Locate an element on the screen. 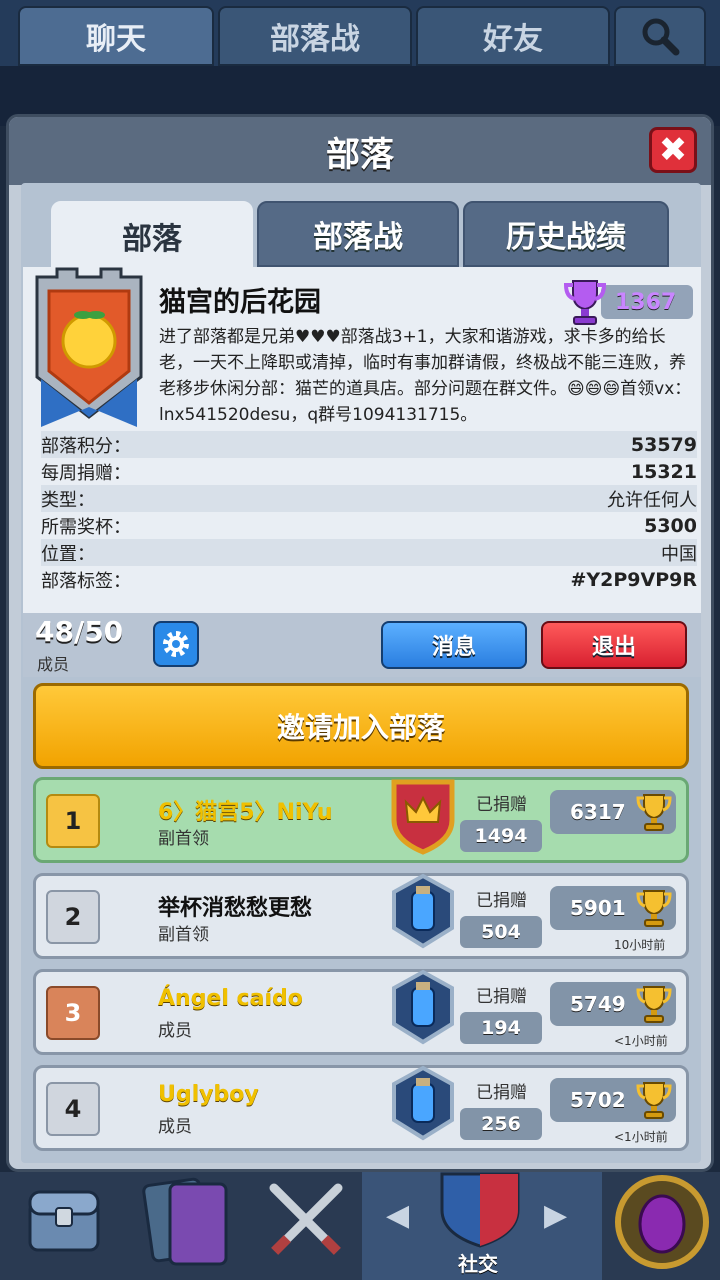 The height and width of the screenshot is (1280, 720). donated-value: 194 is located at coordinates (501, 1028).